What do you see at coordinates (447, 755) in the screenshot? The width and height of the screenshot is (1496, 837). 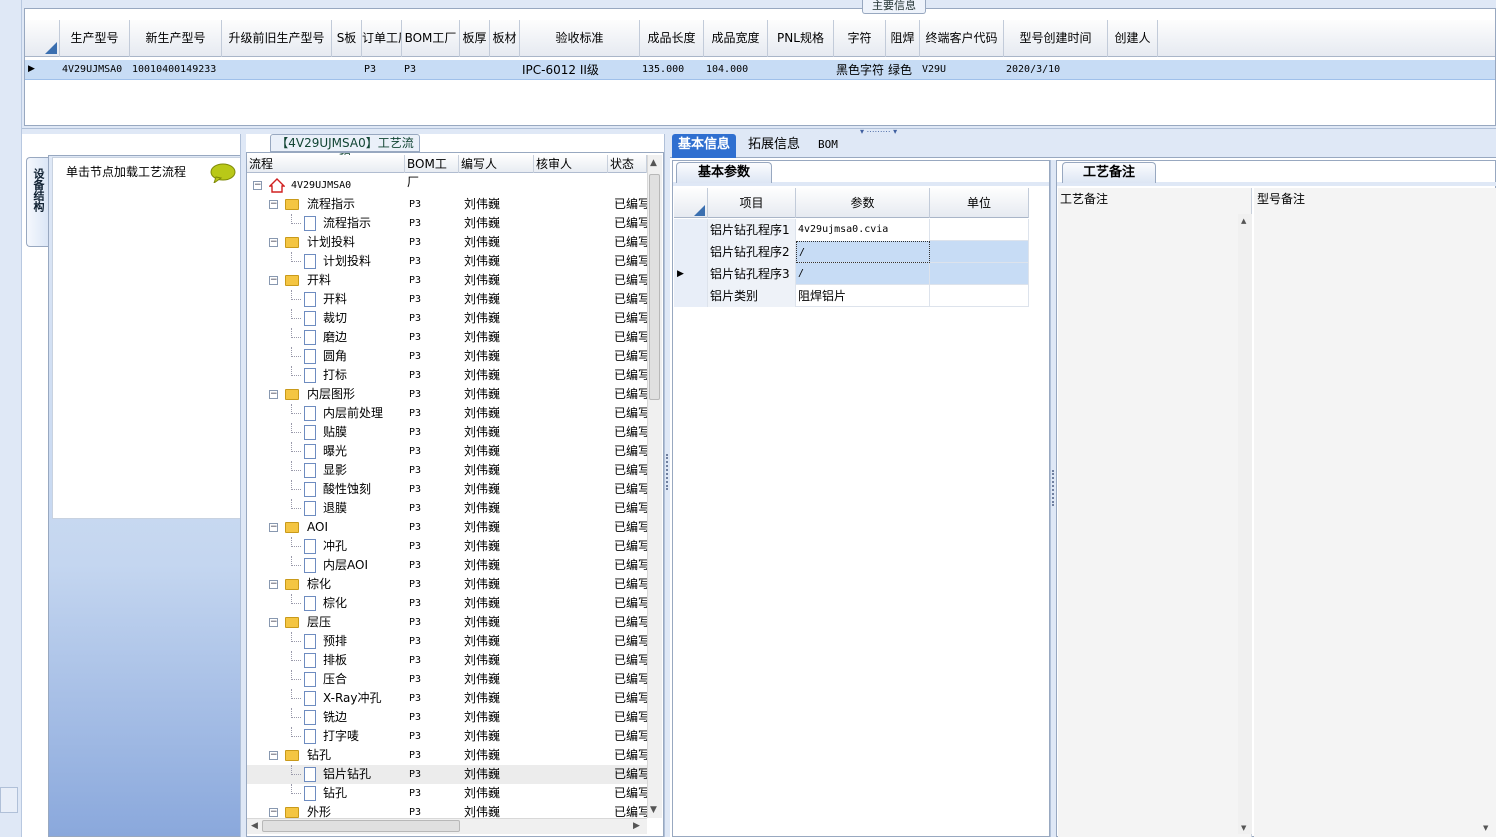 I see `tree-folder-row: − 钻孔 P3 刘伟巍 已编写` at bounding box center [447, 755].